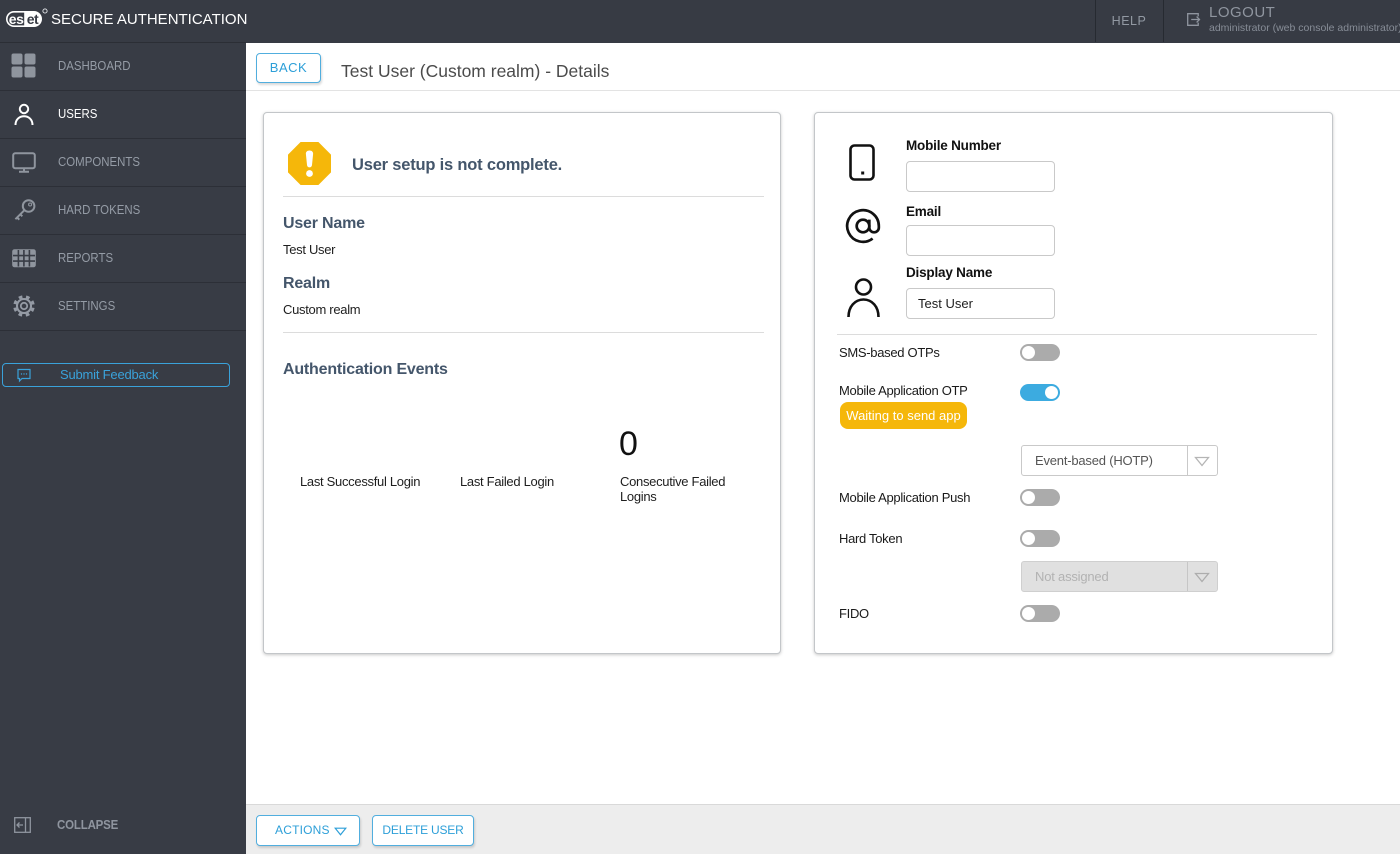  I want to click on svg-text: es, so click(16, 19).